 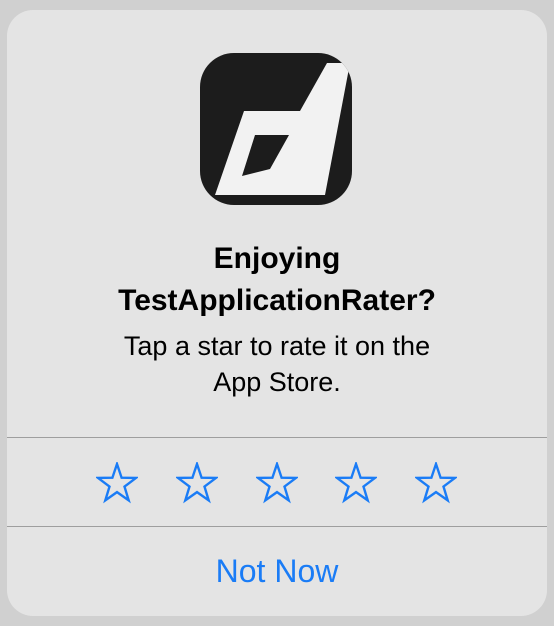 I want to click on star-3-icon, so click(x=277, y=483).